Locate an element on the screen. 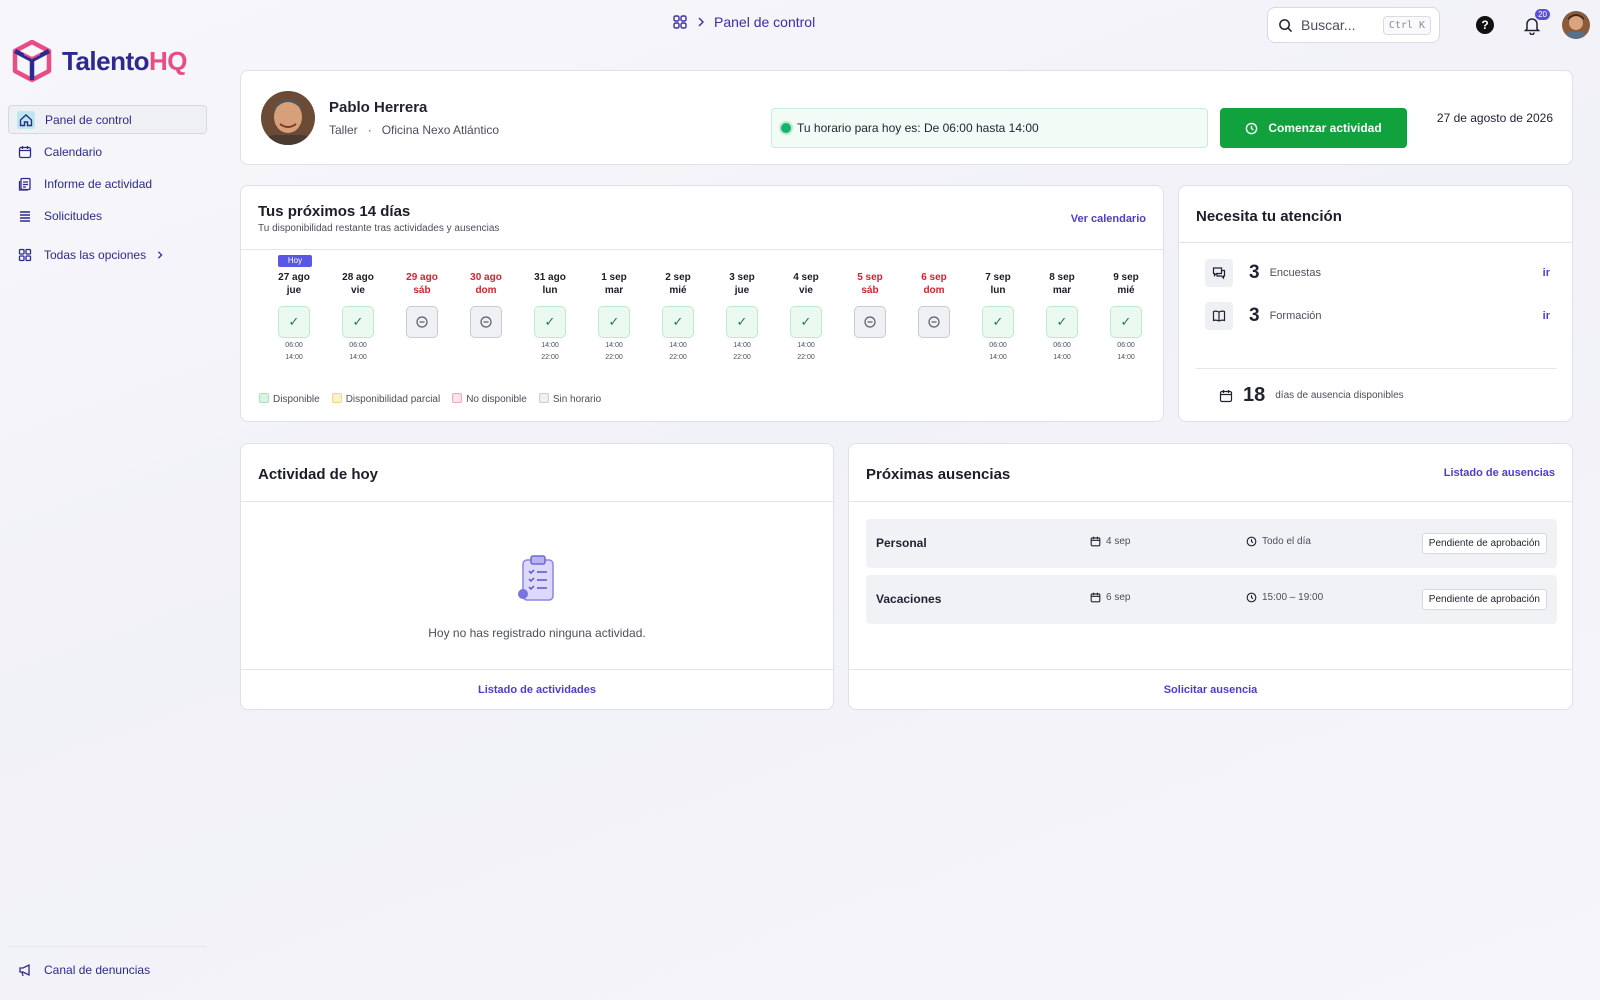 The height and width of the screenshot is (1000, 1600). view-calendar-link: Ver calendario is located at coordinates (1108, 219).